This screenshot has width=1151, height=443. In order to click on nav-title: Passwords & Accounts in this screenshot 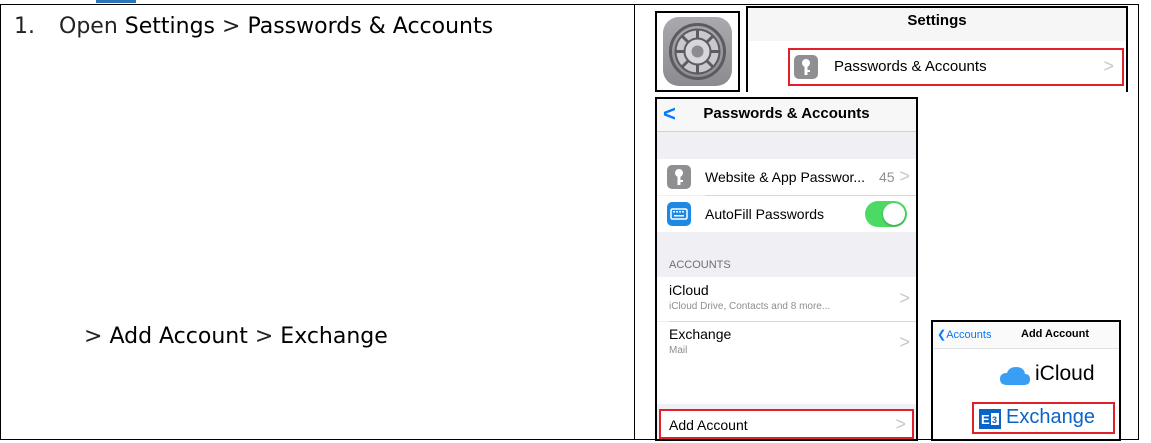, I will do `click(786, 113)`.